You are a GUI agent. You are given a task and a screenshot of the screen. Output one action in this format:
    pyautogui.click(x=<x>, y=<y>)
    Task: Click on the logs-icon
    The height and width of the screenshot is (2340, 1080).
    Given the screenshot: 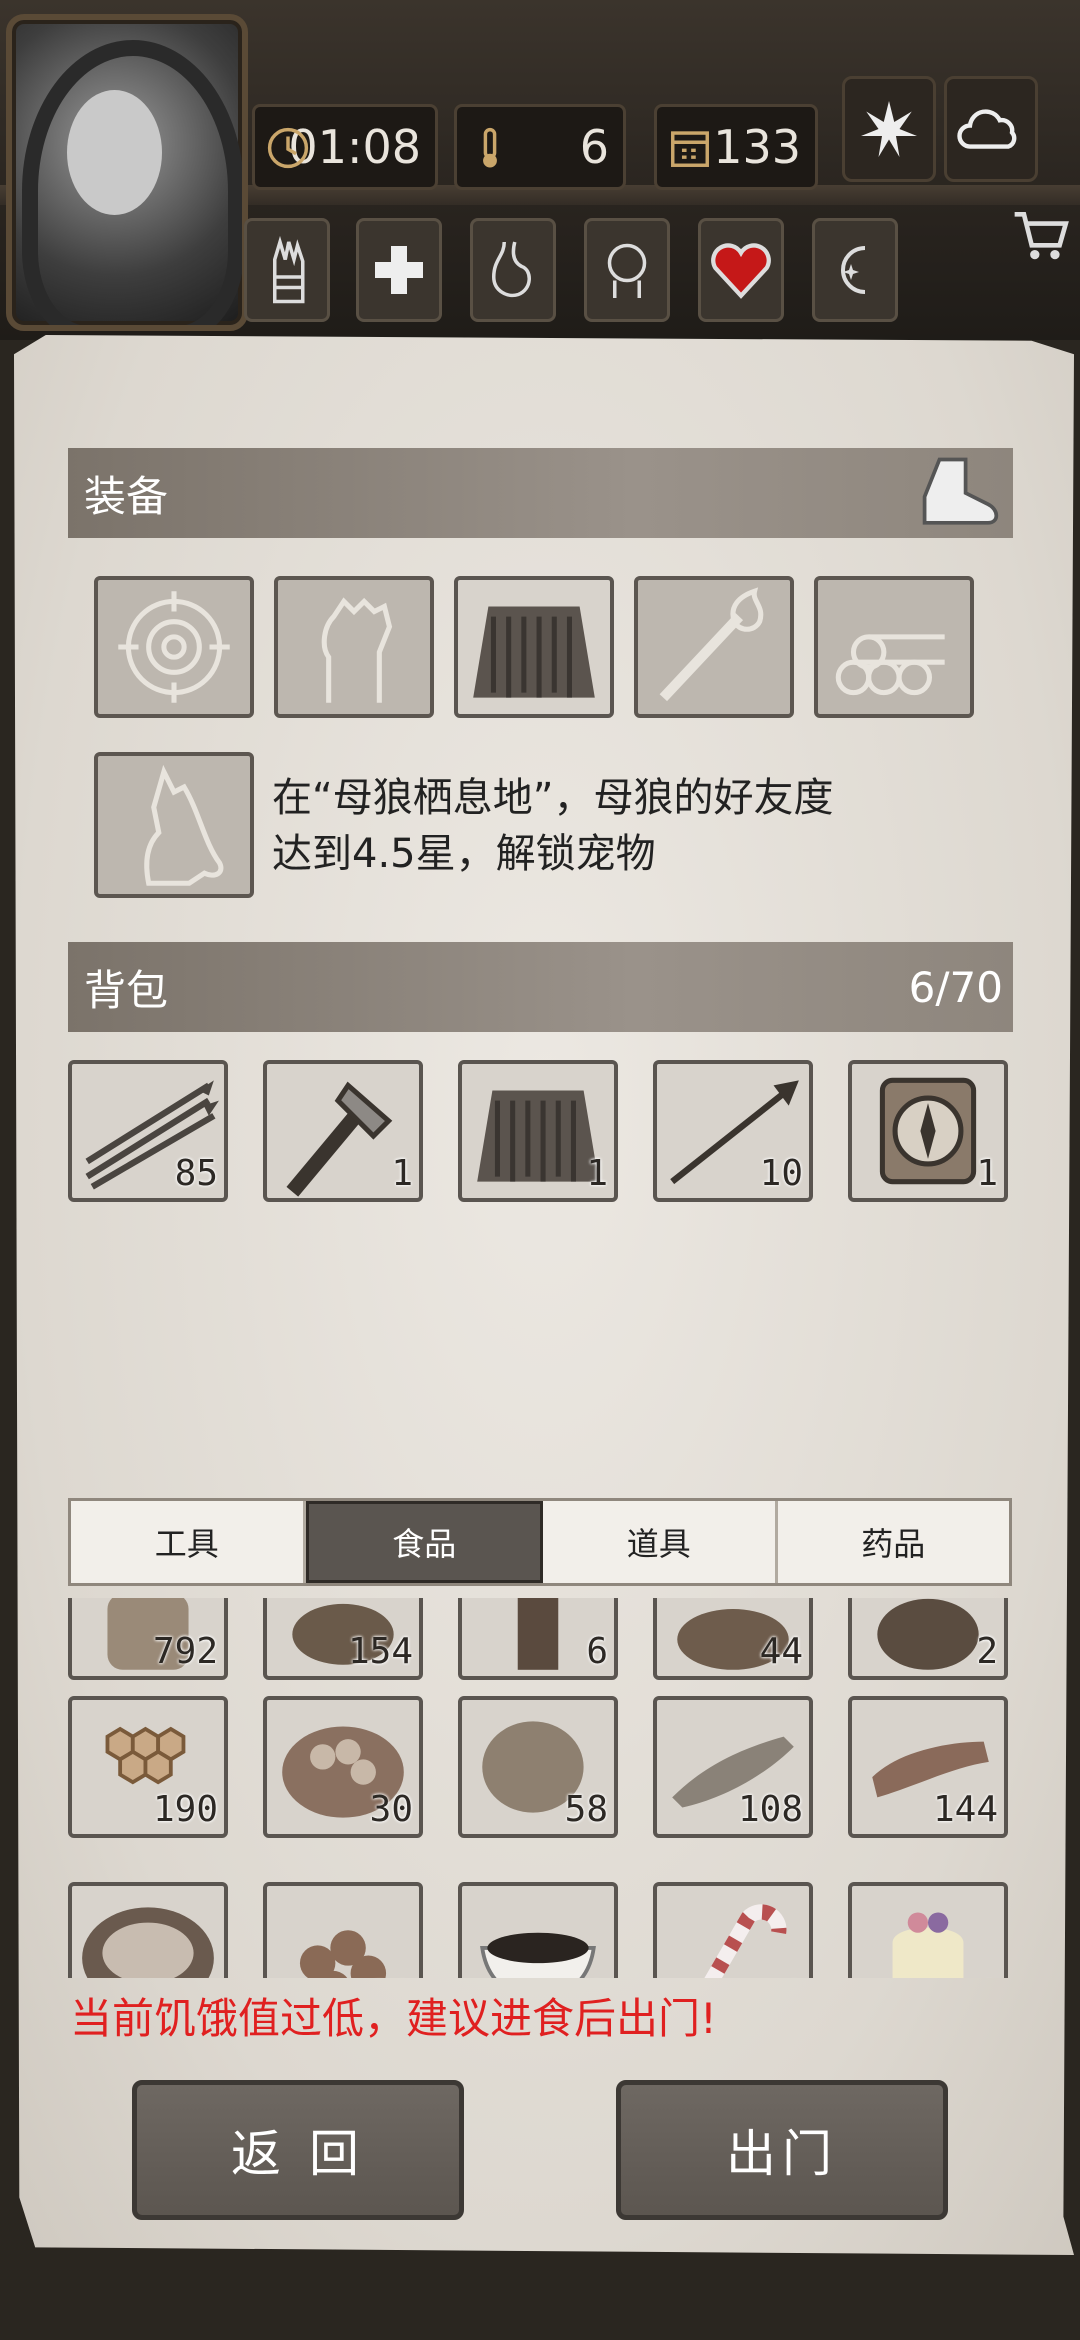 What is the action you would take?
    pyautogui.click(x=890, y=665)
    